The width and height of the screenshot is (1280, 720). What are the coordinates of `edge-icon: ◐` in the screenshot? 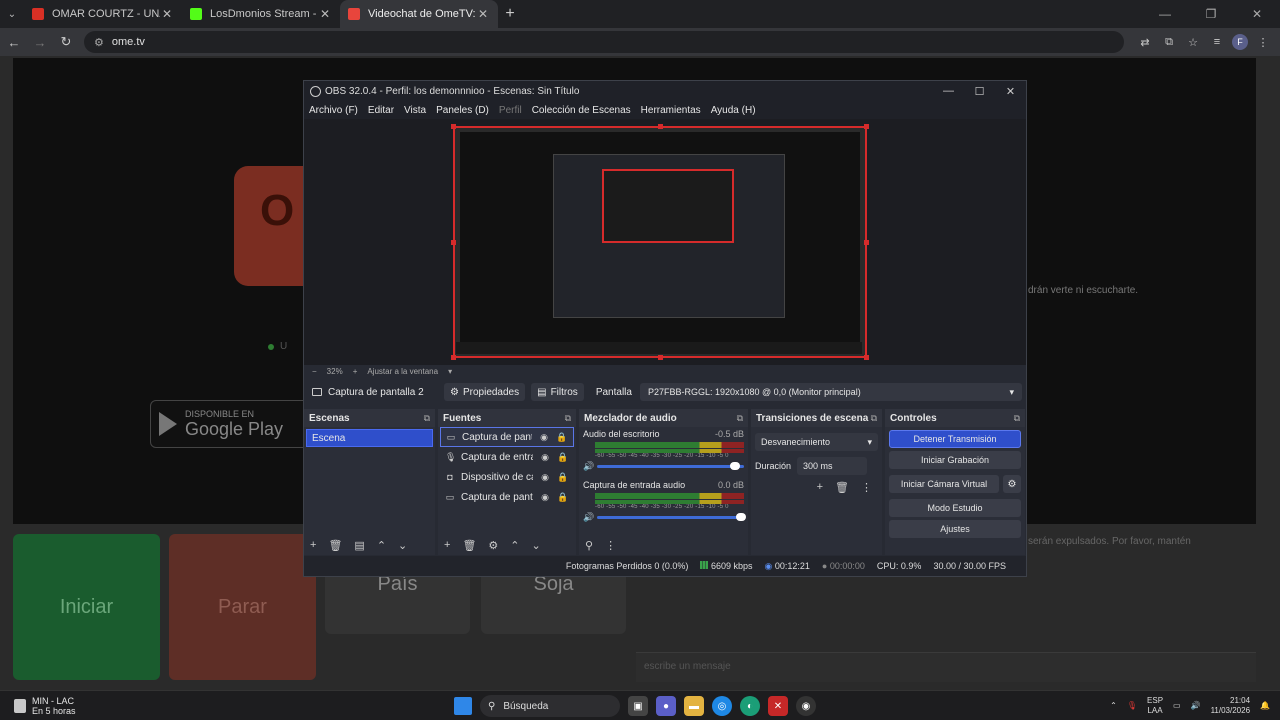 It's located at (750, 706).